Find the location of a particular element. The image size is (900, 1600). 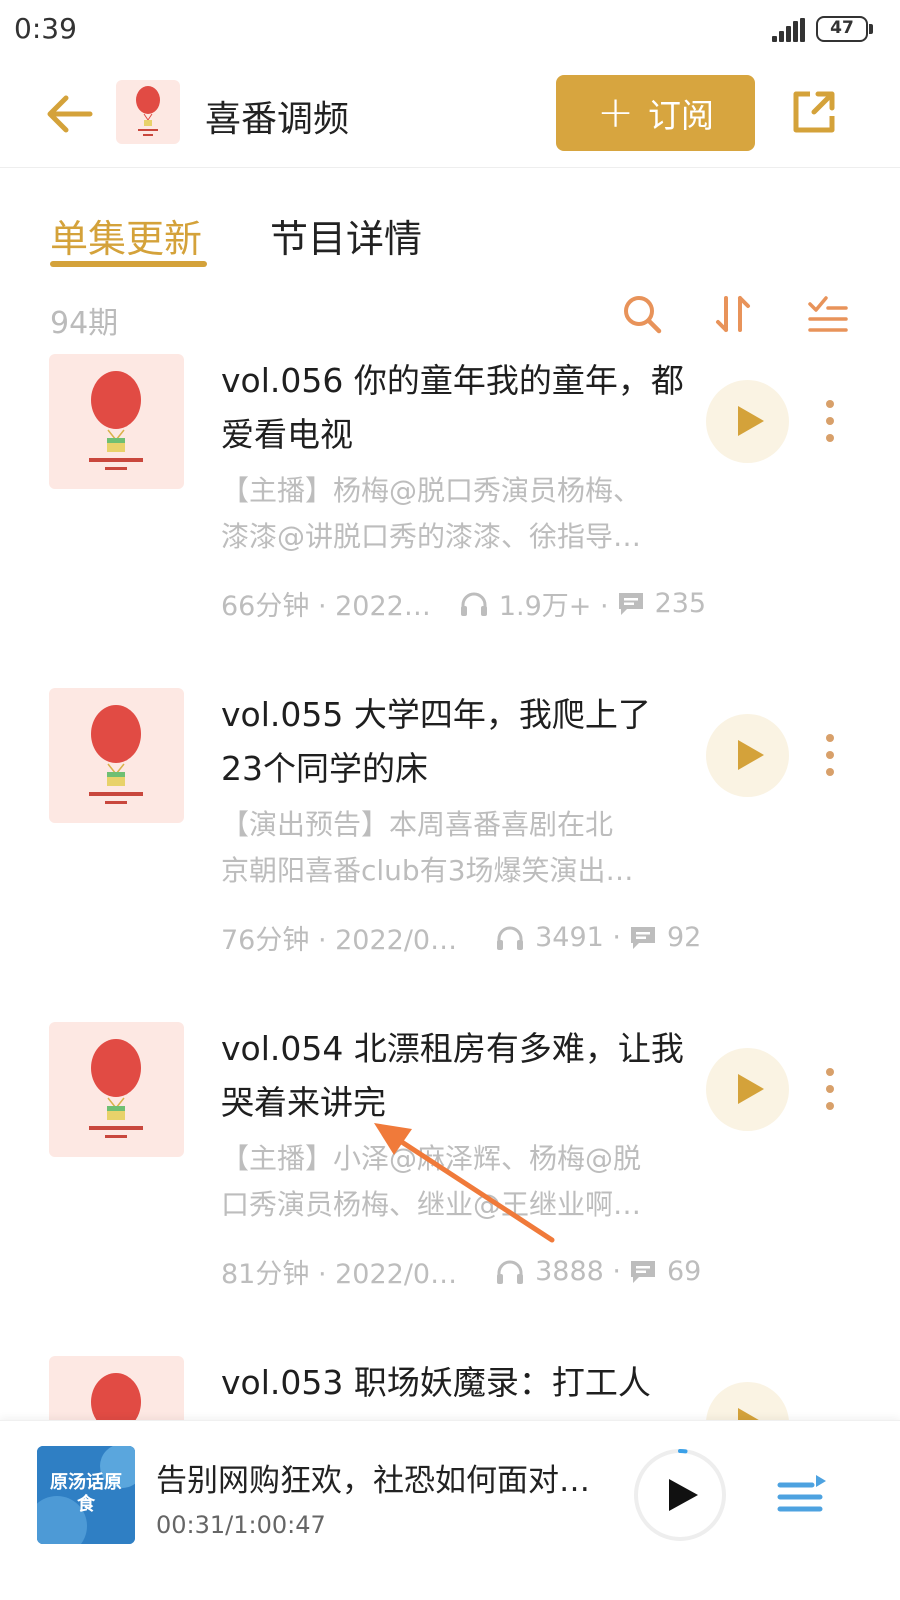

arrow-left-icon is located at coordinates (70, 114).